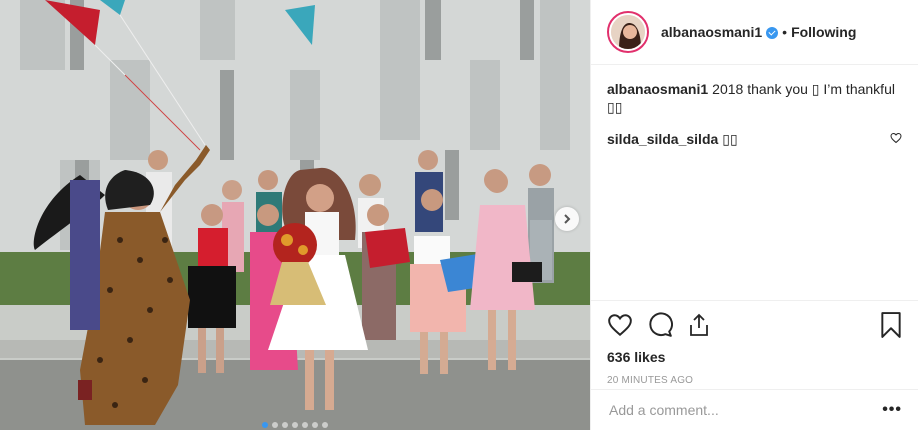 The width and height of the screenshot is (918, 430). I want to click on comment-like-heart-icon, so click(896, 138).